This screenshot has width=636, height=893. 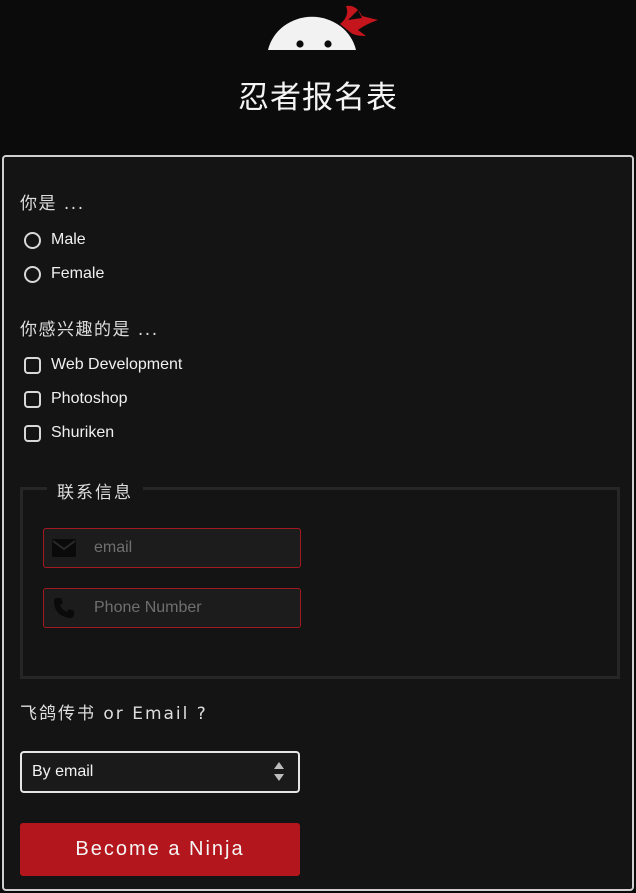 I want to click on email-field, so click(x=172, y=548).